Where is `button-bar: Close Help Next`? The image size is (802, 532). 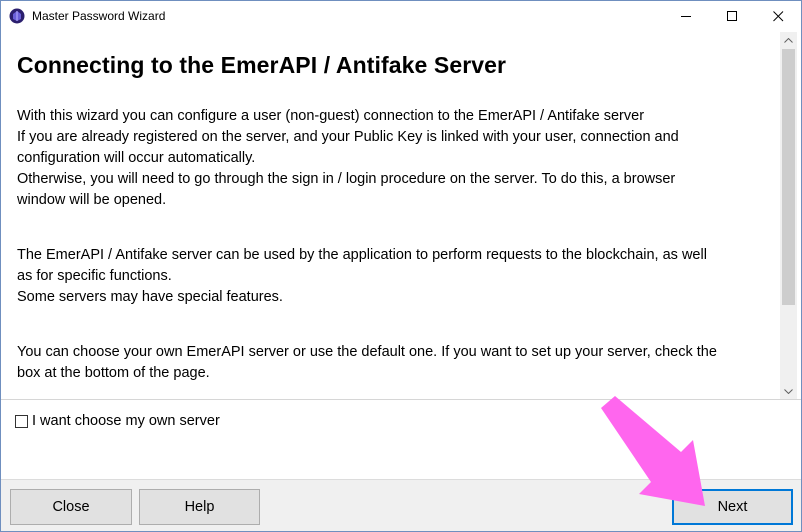
button-bar: Close Help Next is located at coordinates (401, 505).